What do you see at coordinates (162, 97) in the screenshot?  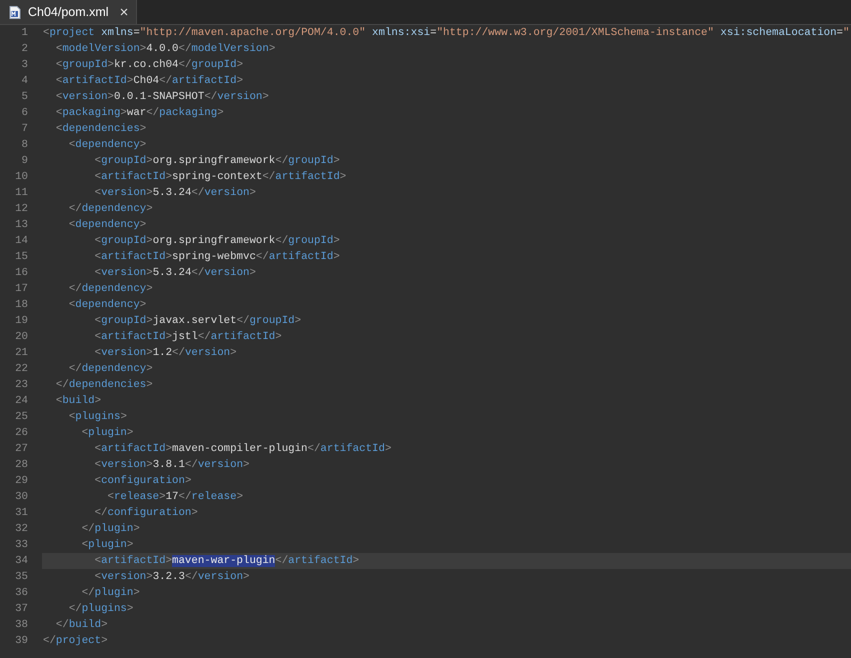 I see `code-line: <version>0.0.1-SNAPSHOT</version>` at bounding box center [162, 97].